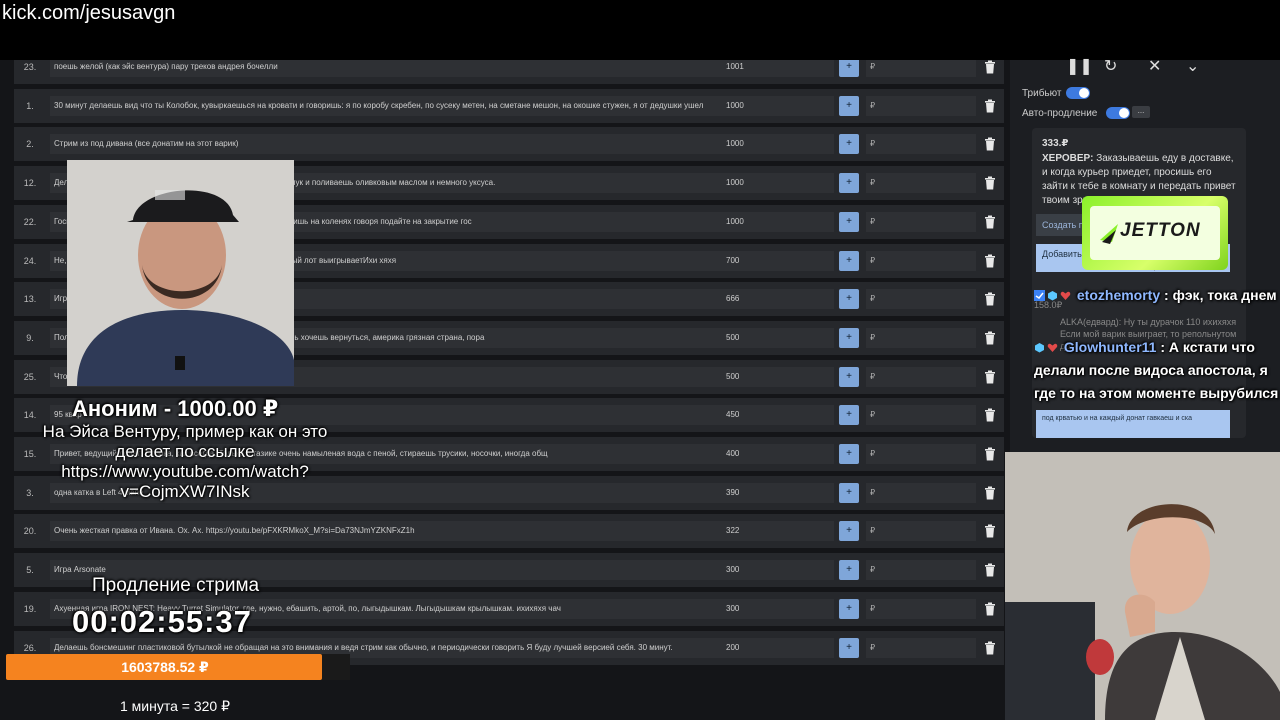  What do you see at coordinates (778, 261) in the screenshot?
I see `lot-amount-input: 700` at bounding box center [778, 261].